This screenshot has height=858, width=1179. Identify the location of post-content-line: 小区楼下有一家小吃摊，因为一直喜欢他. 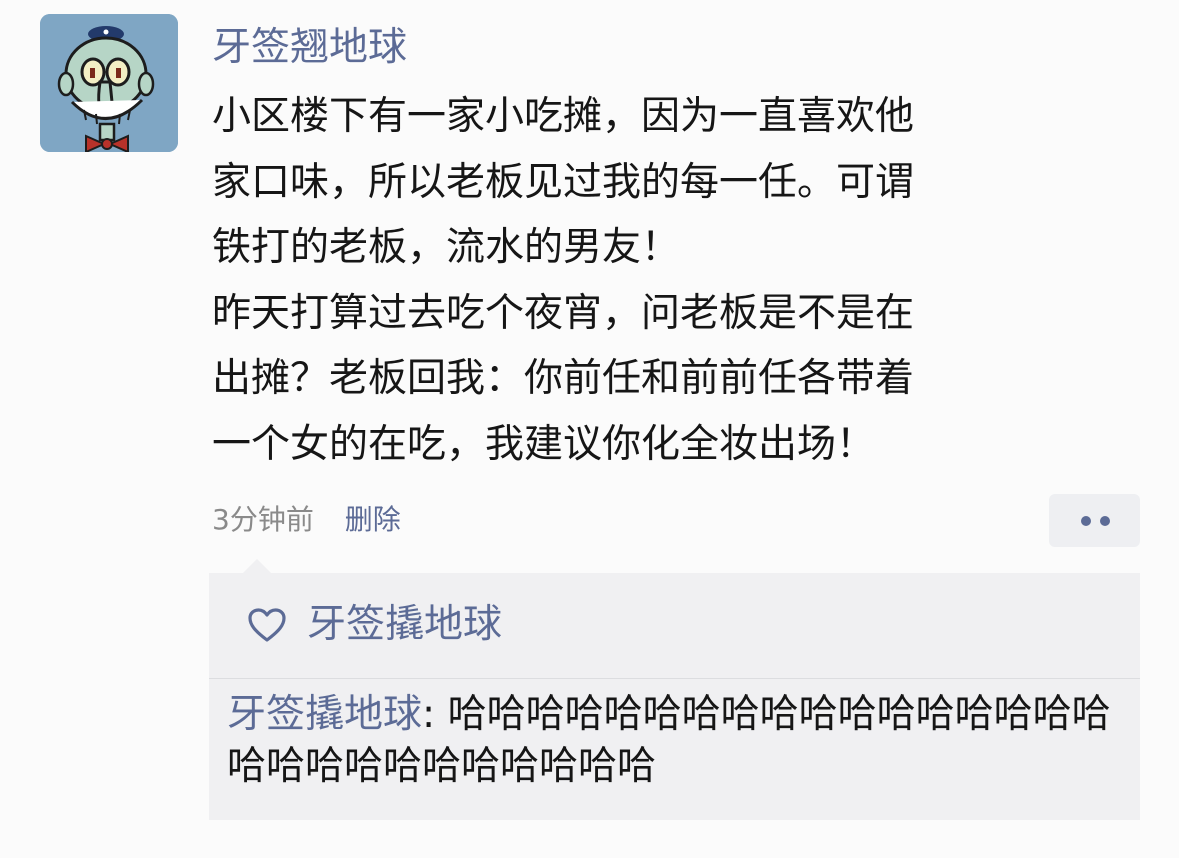
(563, 116).